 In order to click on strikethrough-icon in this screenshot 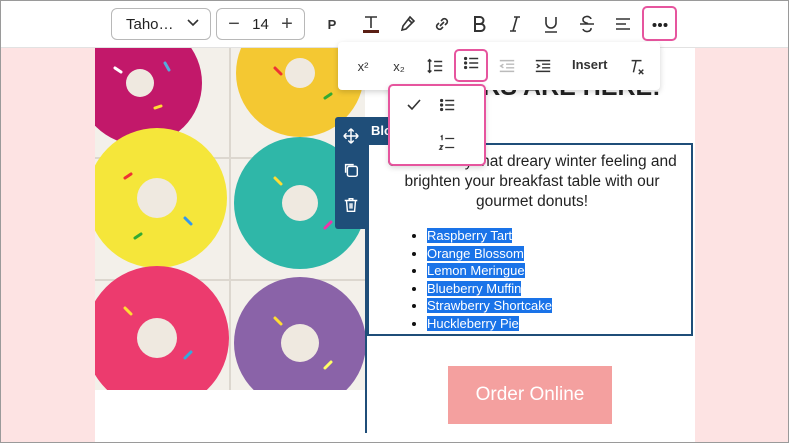, I will do `click(587, 24)`.